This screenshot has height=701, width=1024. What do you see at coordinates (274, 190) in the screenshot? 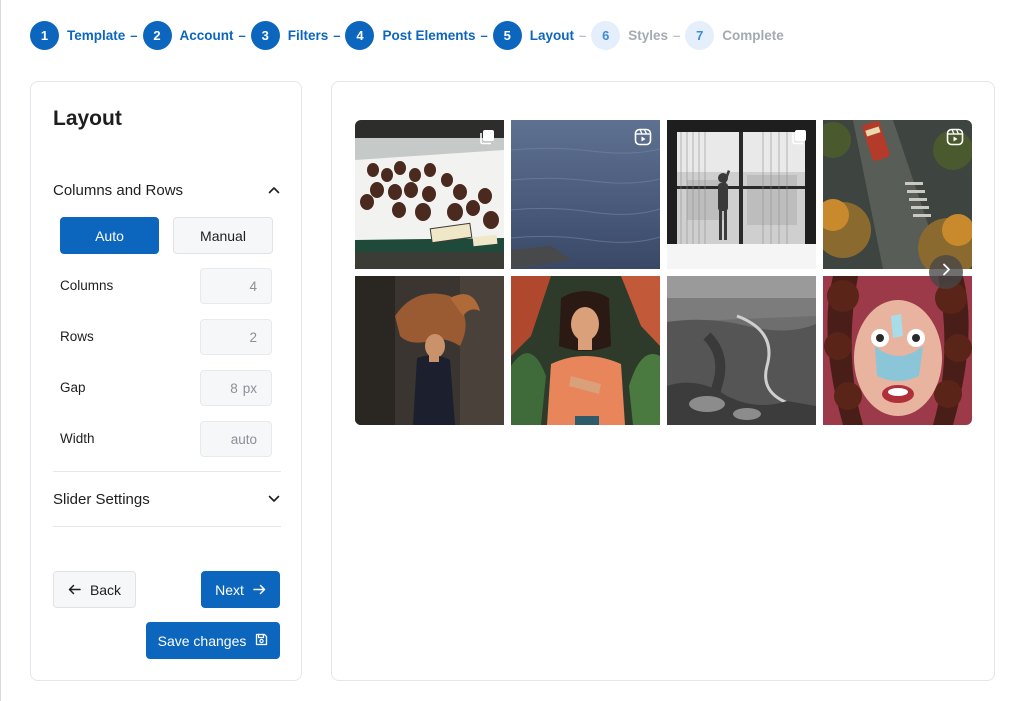
I see `chevron-up-icon` at bounding box center [274, 190].